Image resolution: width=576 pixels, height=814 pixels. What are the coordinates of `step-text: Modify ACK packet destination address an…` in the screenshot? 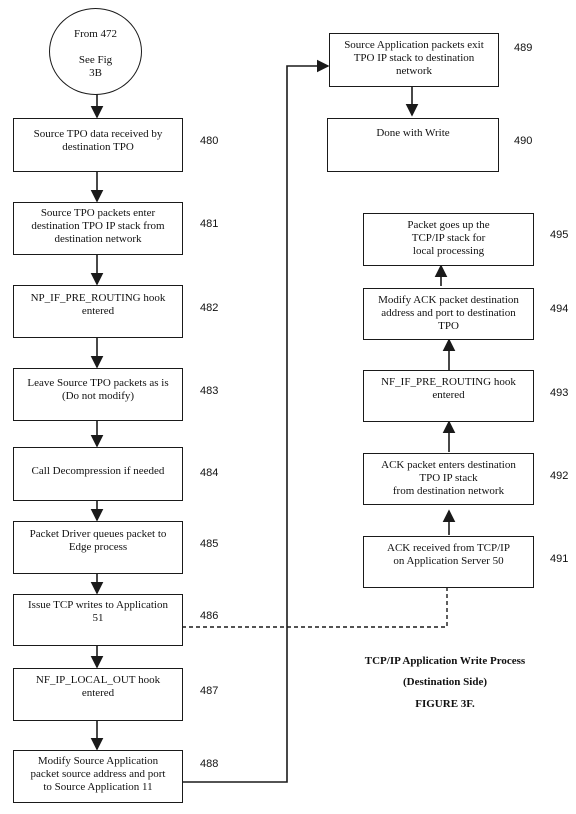 It's located at (448, 313).